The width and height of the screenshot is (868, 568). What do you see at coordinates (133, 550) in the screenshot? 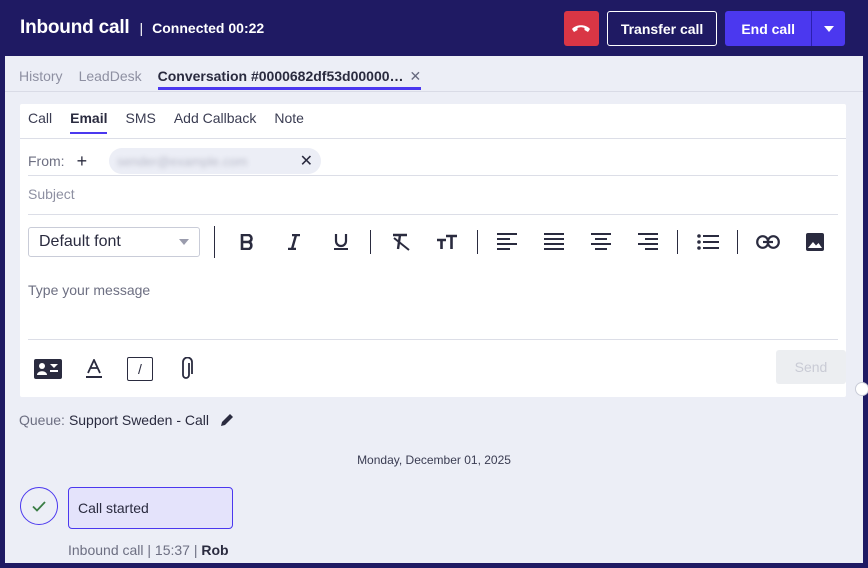
I see `event-meta-text: Inbound call | 15:37 |` at bounding box center [133, 550].